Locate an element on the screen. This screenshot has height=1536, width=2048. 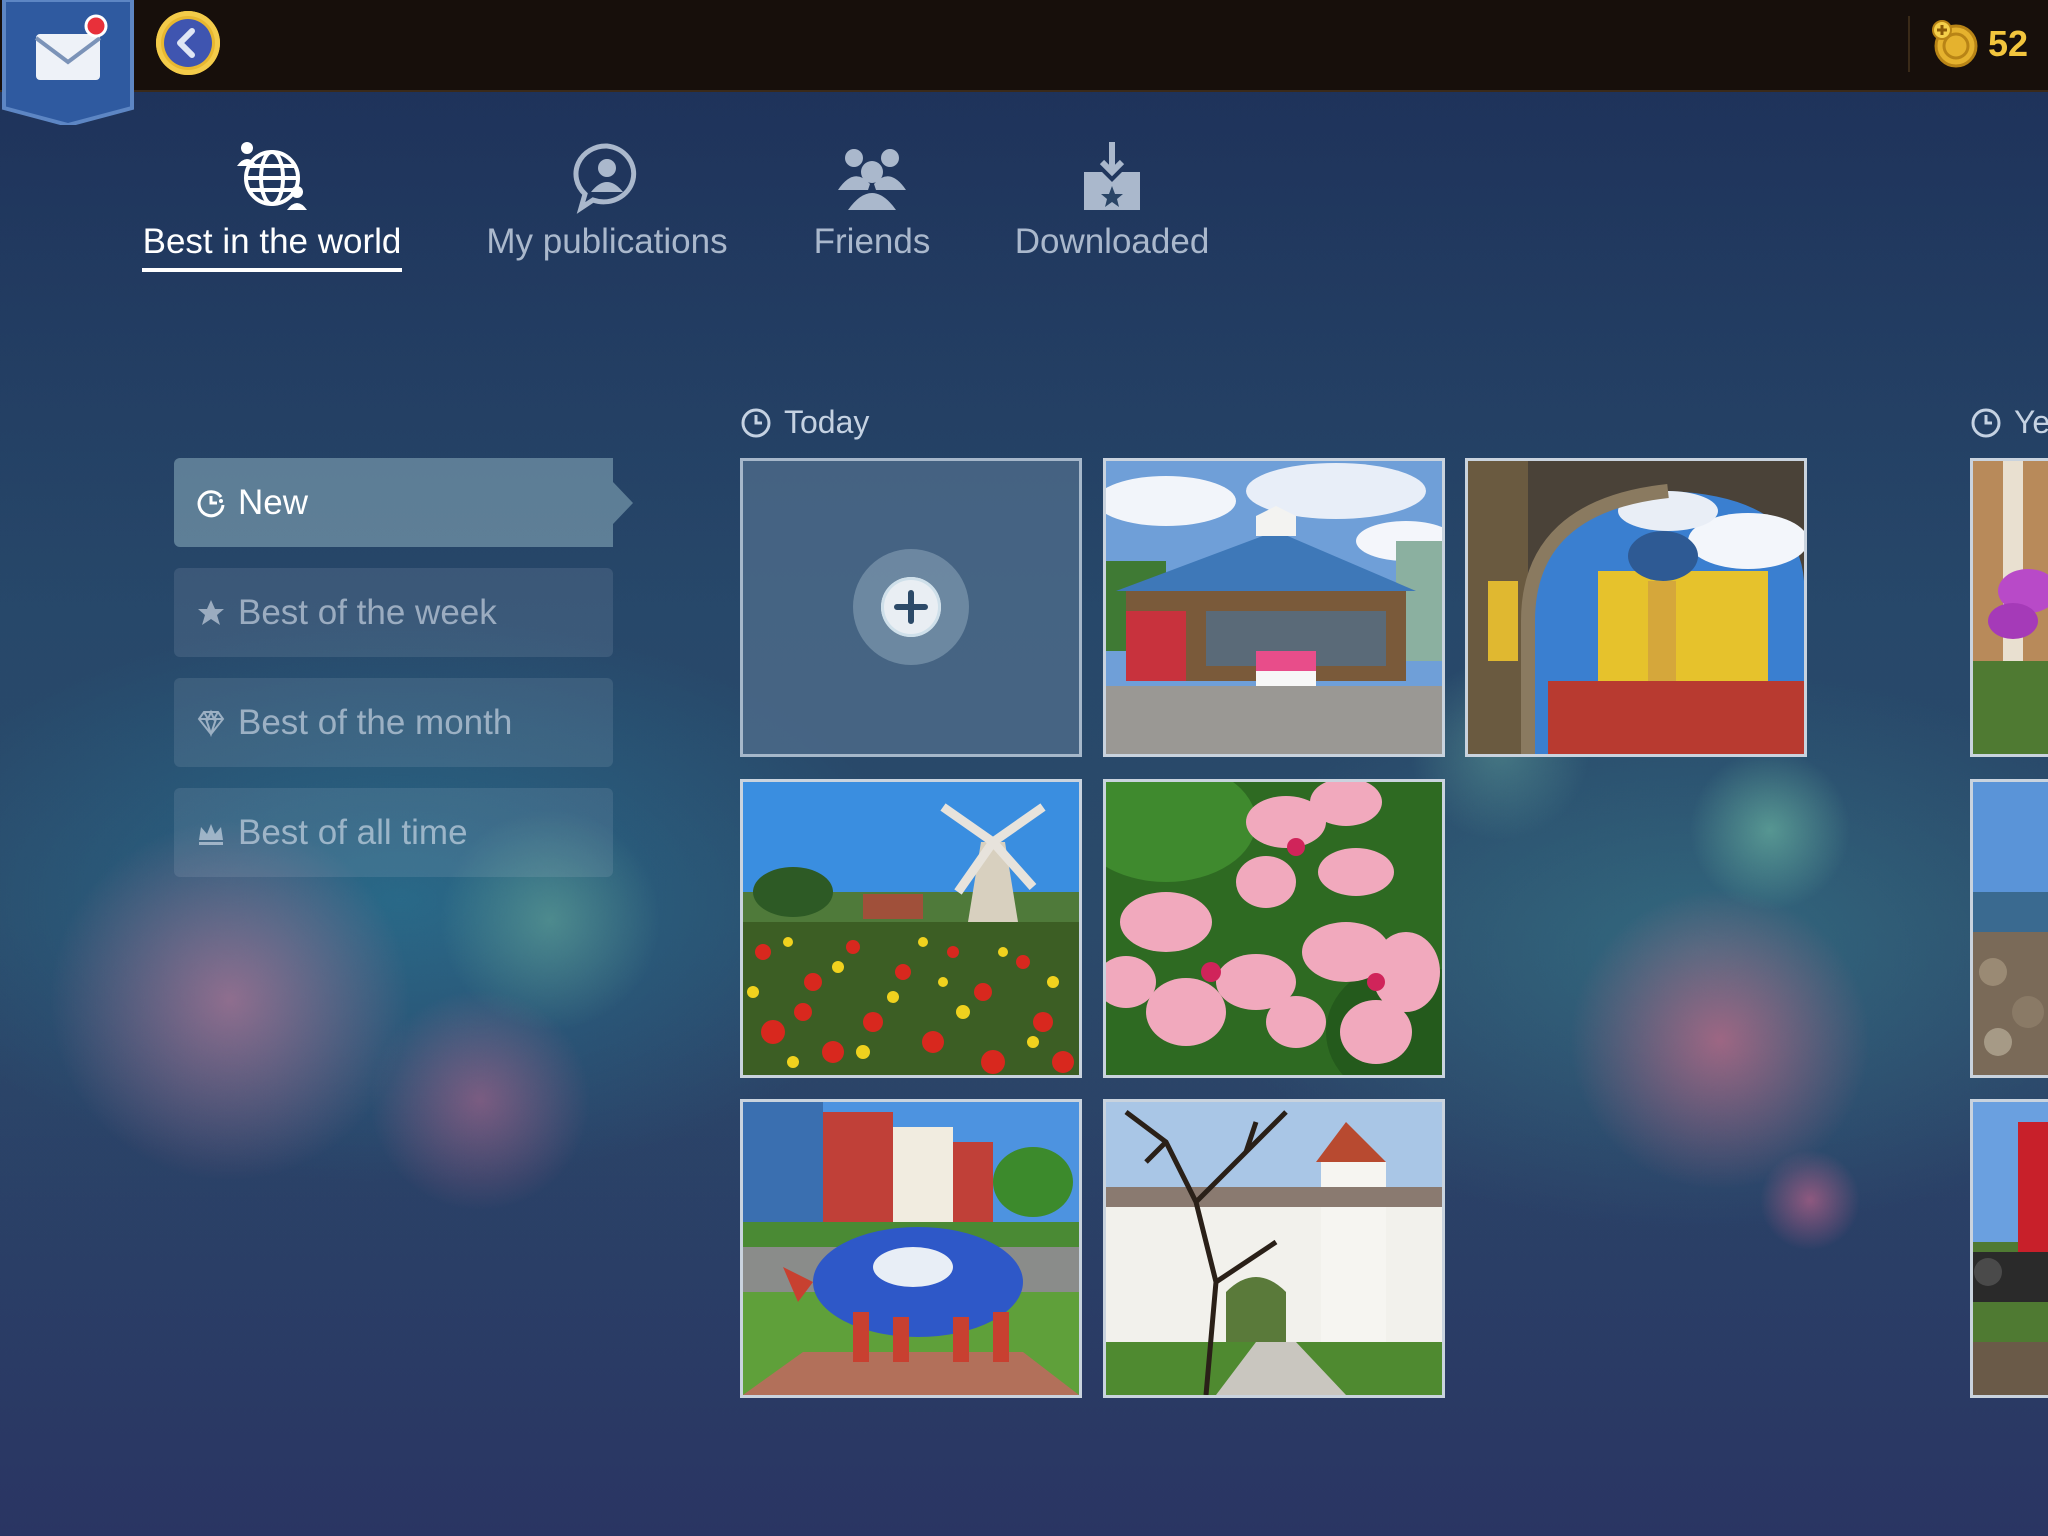
filter-best-of-the-week: Best of the week is located at coordinates (393, 612).